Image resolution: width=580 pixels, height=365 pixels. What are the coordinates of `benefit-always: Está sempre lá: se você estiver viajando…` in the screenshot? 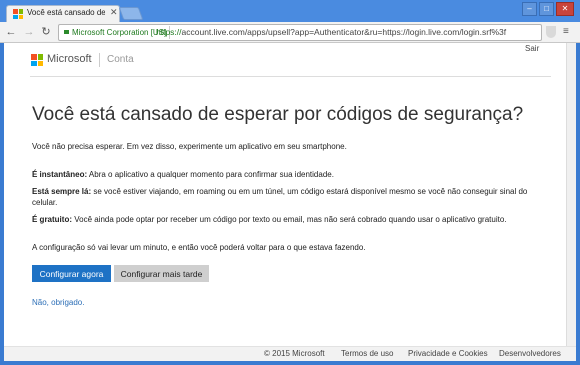 It's located at (292, 197).